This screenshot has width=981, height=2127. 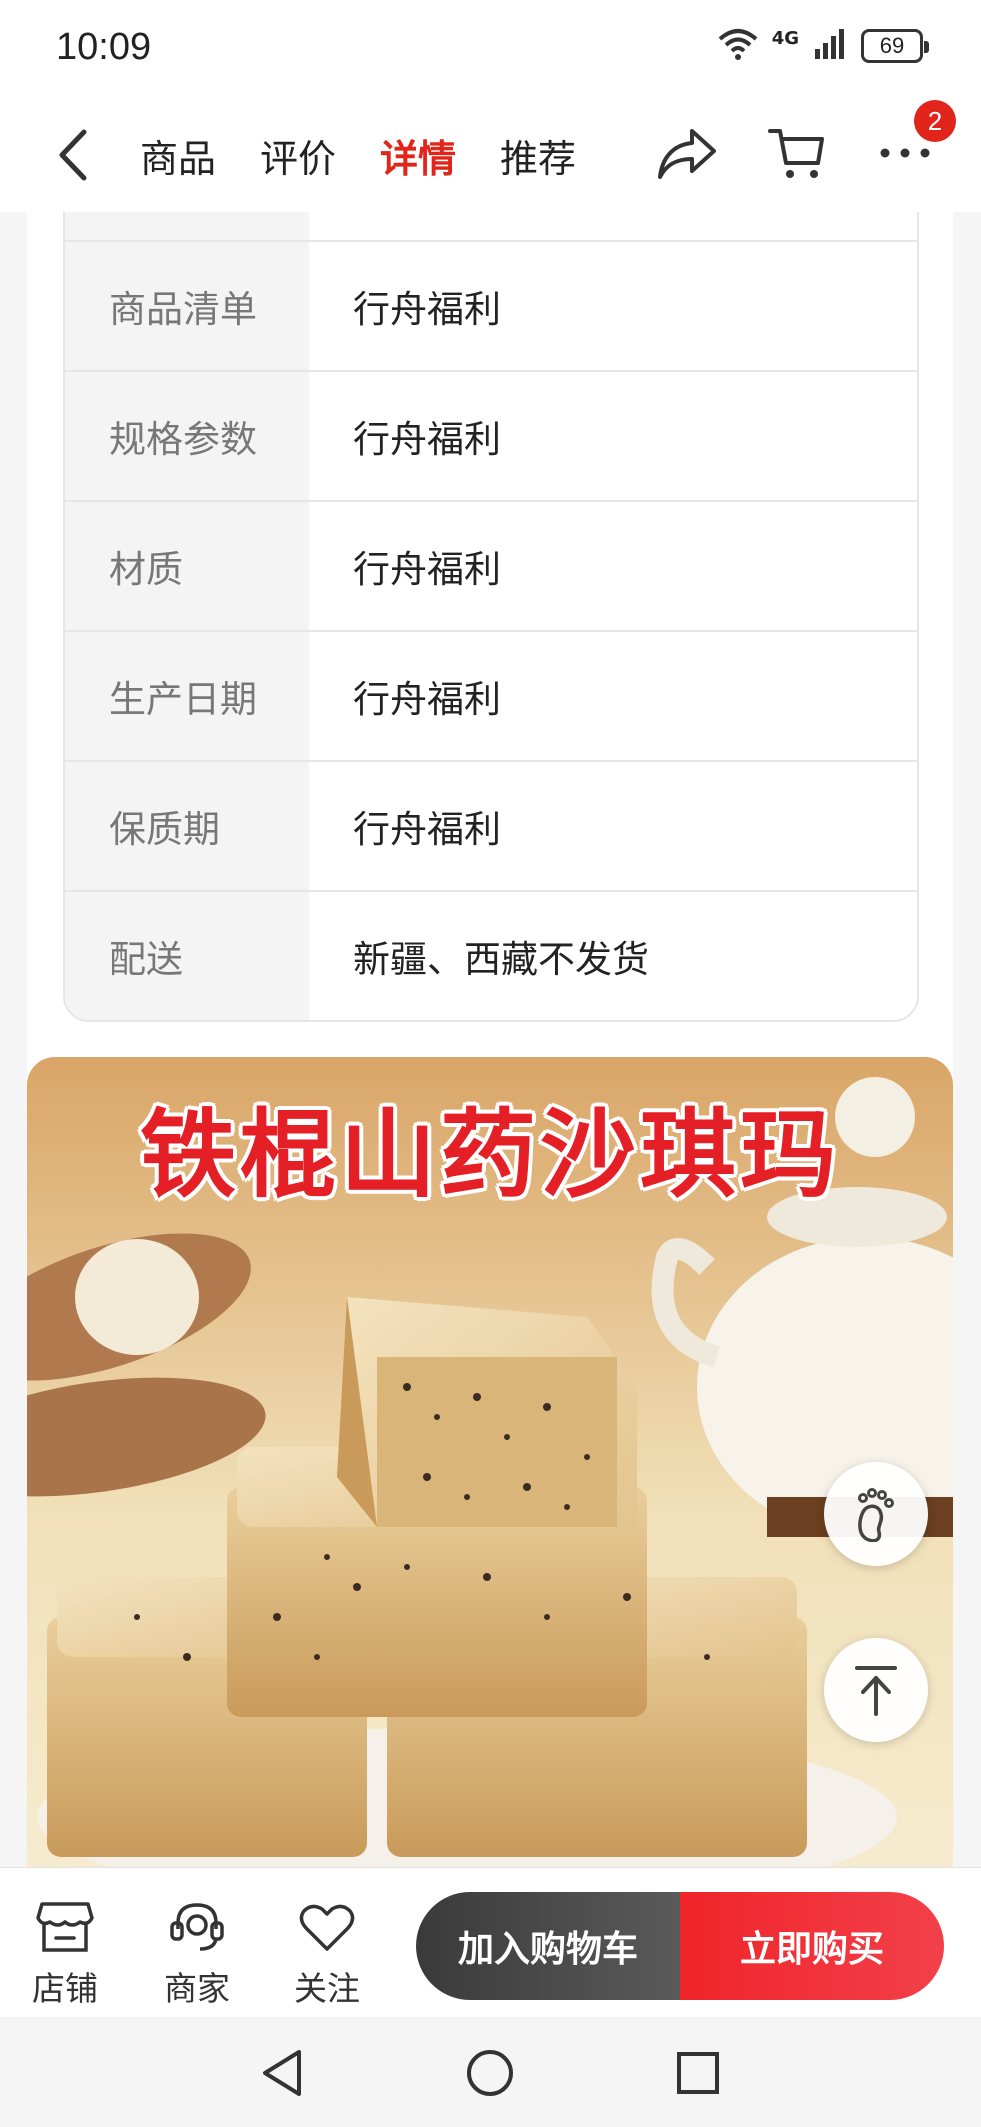 I want to click on spec-label: 材质, so click(x=187, y=566).